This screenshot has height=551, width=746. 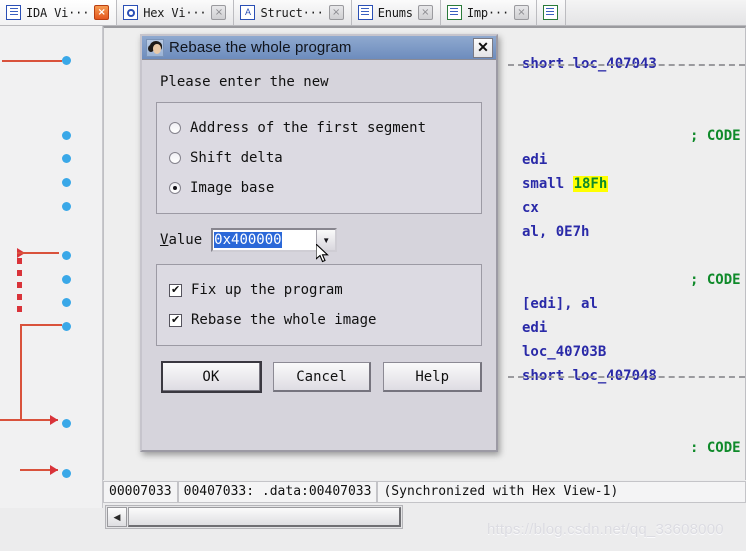 I want to click on tab-label: Struct···, so click(x=292, y=12).